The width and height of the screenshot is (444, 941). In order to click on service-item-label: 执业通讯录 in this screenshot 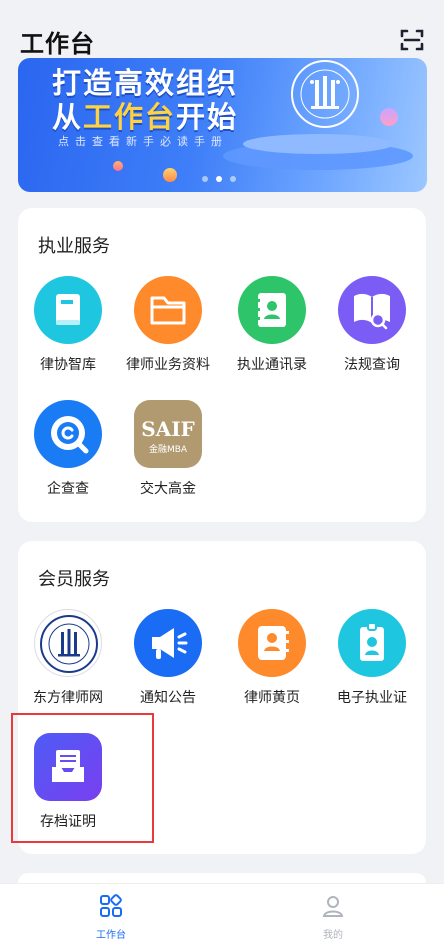, I will do `click(272, 365)`.